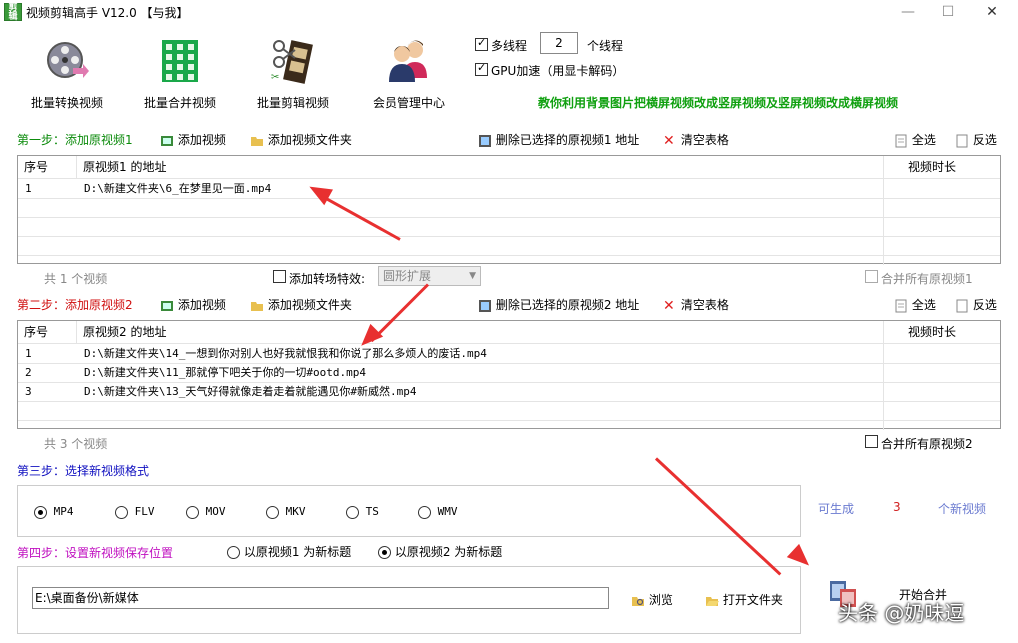 The height and width of the screenshot is (643, 1018). What do you see at coordinates (301, 139) in the screenshot?
I see `step1-add-folder-button: 添加视频文件夹` at bounding box center [301, 139].